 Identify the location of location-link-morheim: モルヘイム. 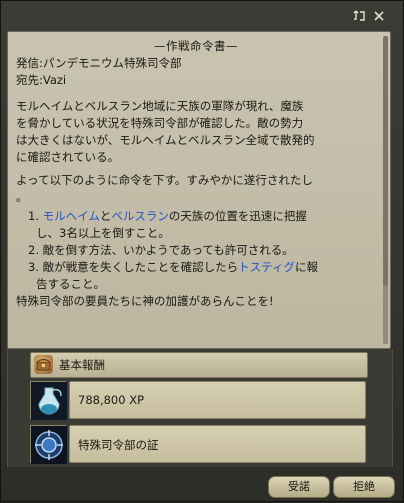
(71, 216).